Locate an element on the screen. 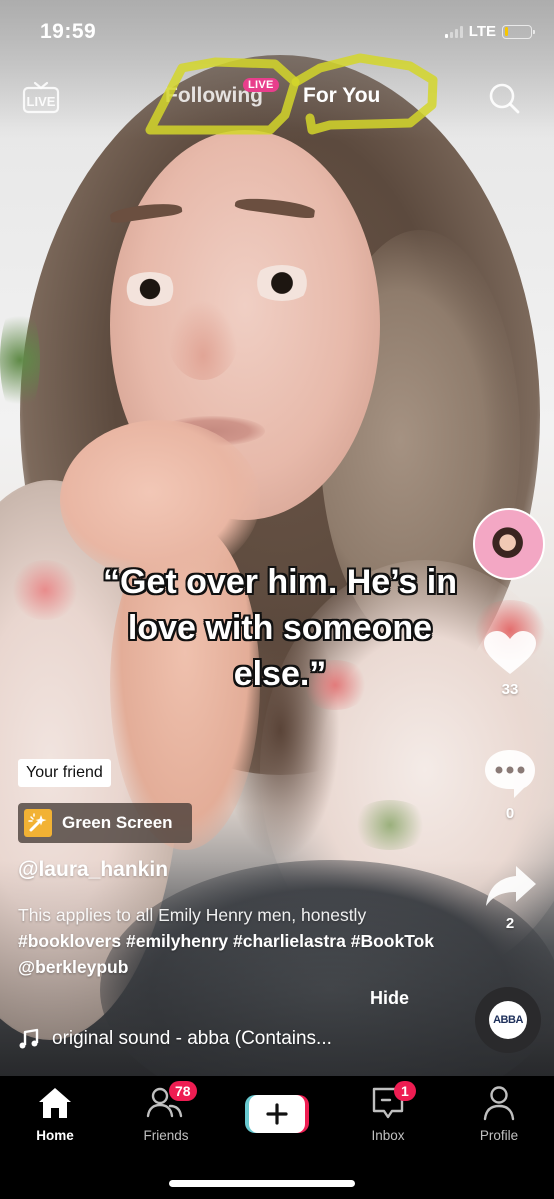 This screenshot has height=1199, width=554. caption-line: “Get over him. He’s in is located at coordinates (280, 582).